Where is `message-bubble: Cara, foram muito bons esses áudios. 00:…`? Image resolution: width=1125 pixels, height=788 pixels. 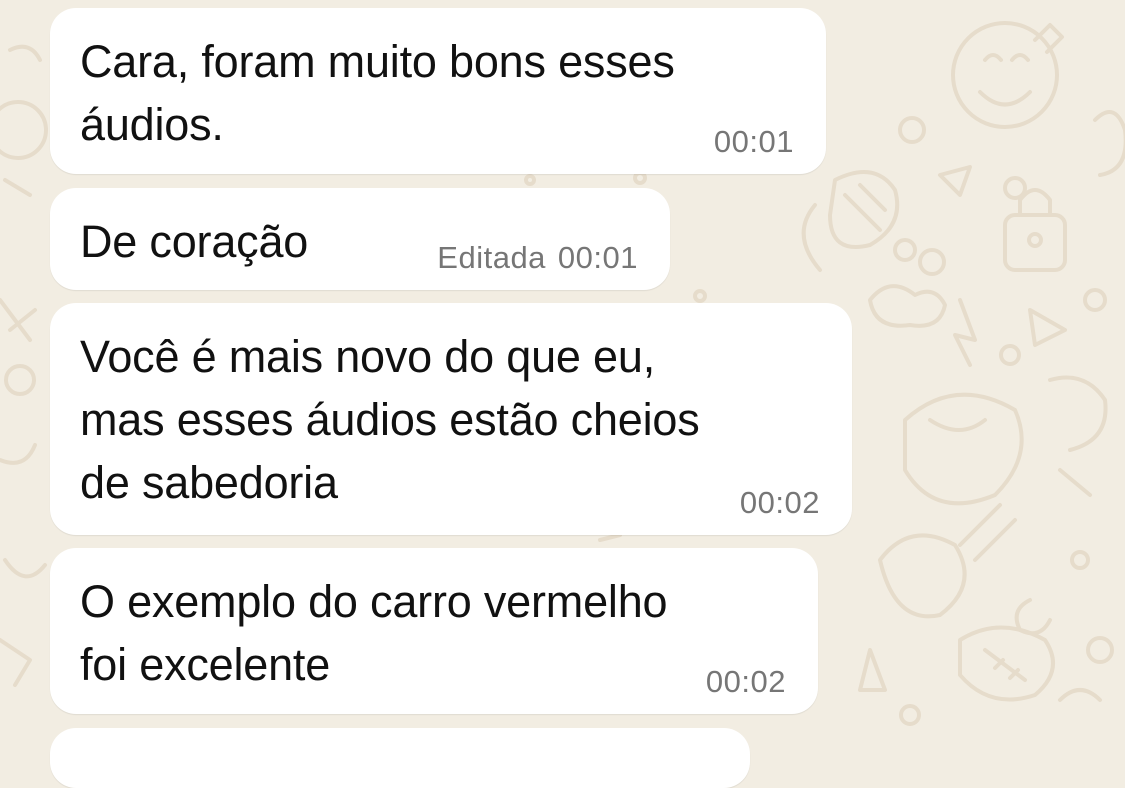 message-bubble: Cara, foram muito bons esses áudios. 00:… is located at coordinates (438, 91).